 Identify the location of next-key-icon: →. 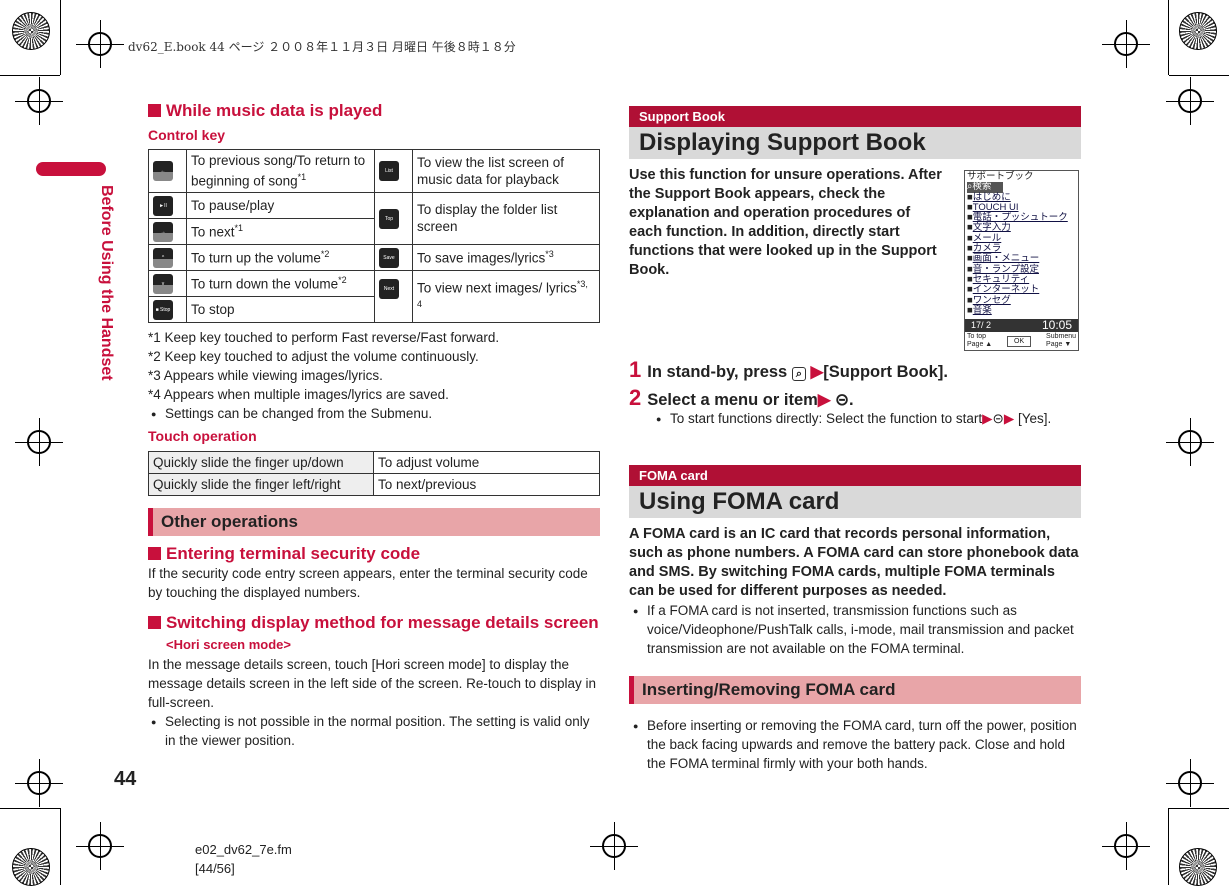
(163, 231).